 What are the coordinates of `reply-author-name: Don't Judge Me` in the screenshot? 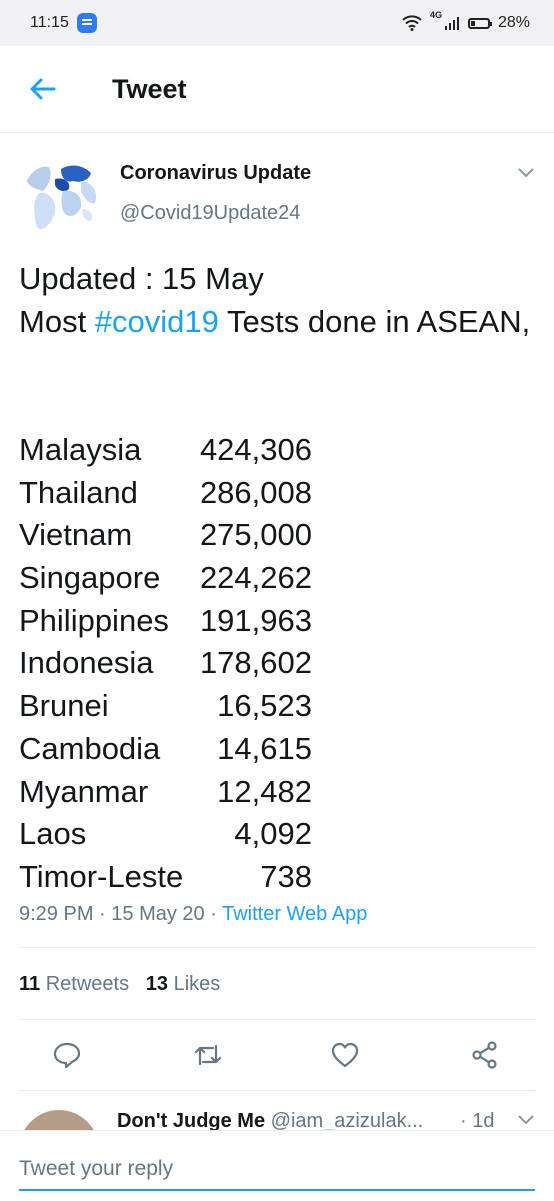 It's located at (191, 1120).